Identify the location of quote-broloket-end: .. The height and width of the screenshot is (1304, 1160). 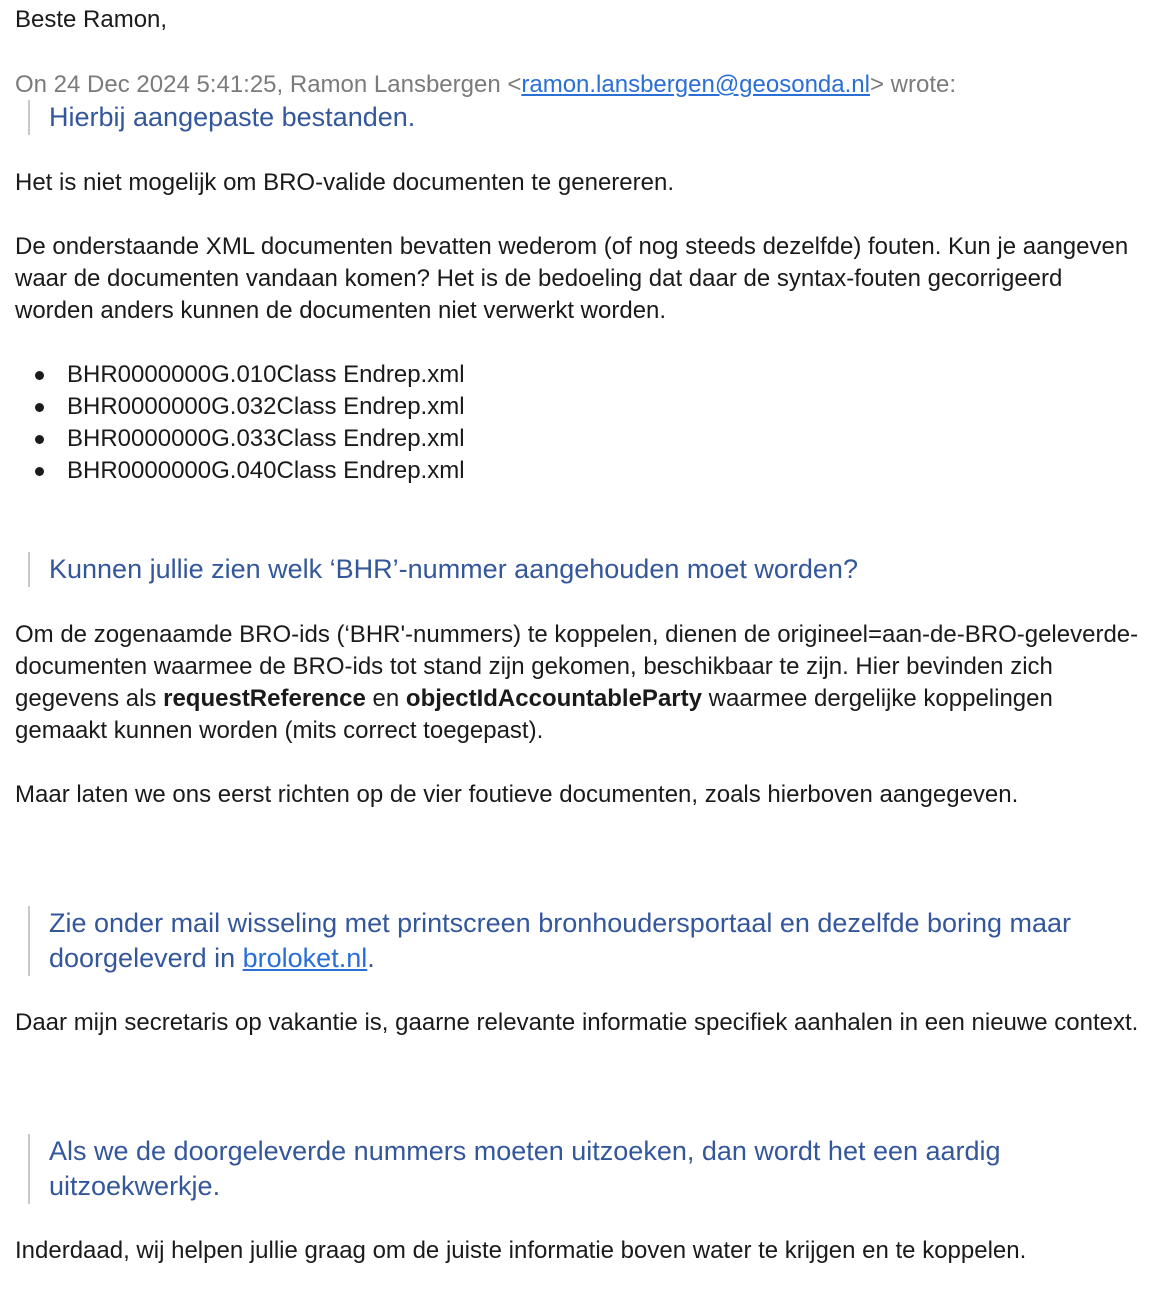
(371, 958).